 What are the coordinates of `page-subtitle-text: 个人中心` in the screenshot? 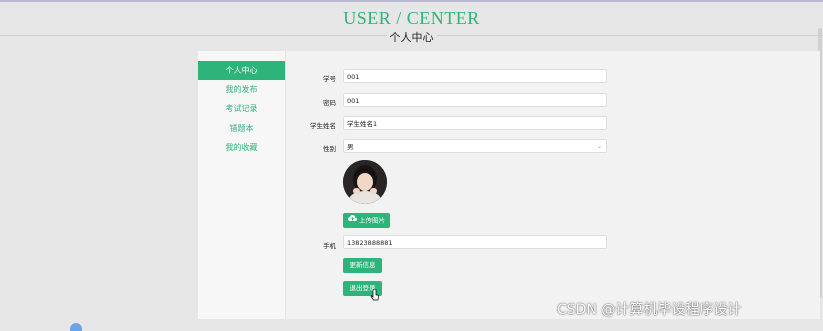 It's located at (411, 37).